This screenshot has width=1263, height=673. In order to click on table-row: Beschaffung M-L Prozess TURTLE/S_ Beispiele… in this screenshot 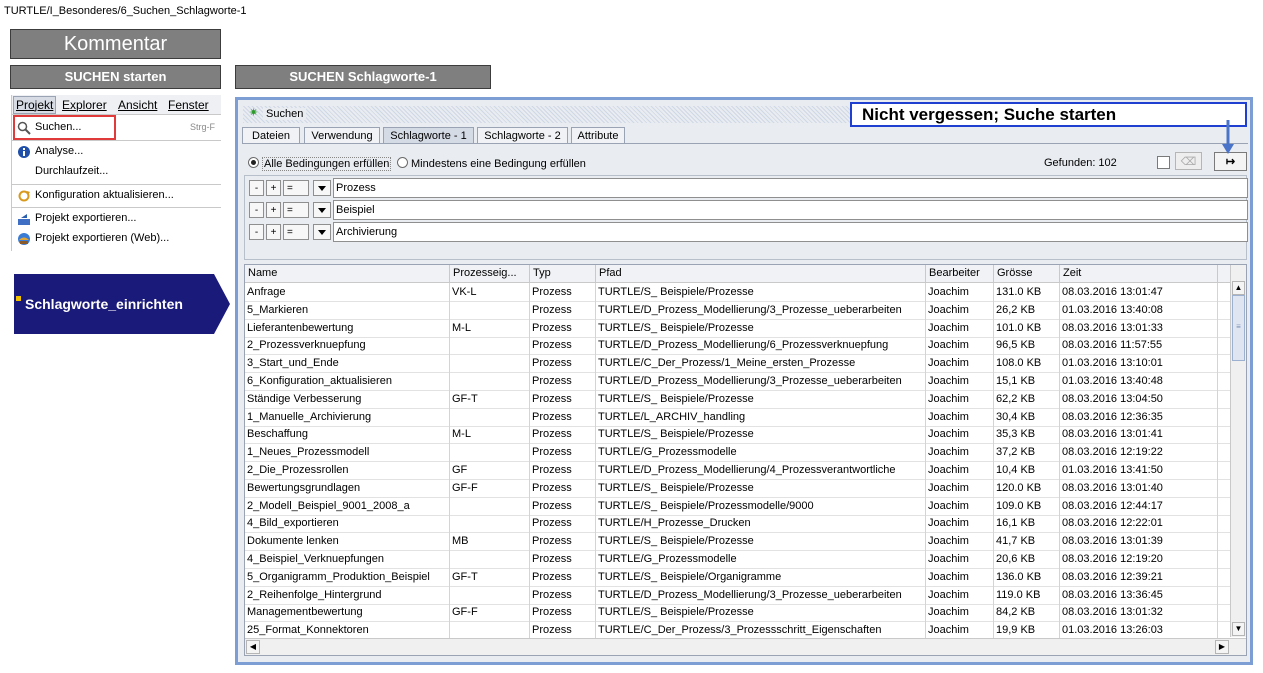, I will do `click(737, 435)`.